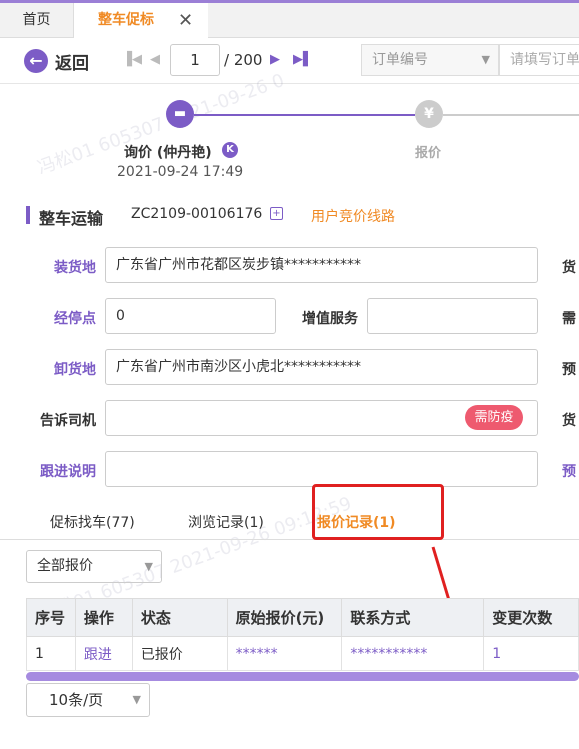 The width and height of the screenshot is (579, 749). Describe the element at coordinates (180, 172) in the screenshot. I see `step-inquiry-time: 2021-09-24 17:49` at that location.